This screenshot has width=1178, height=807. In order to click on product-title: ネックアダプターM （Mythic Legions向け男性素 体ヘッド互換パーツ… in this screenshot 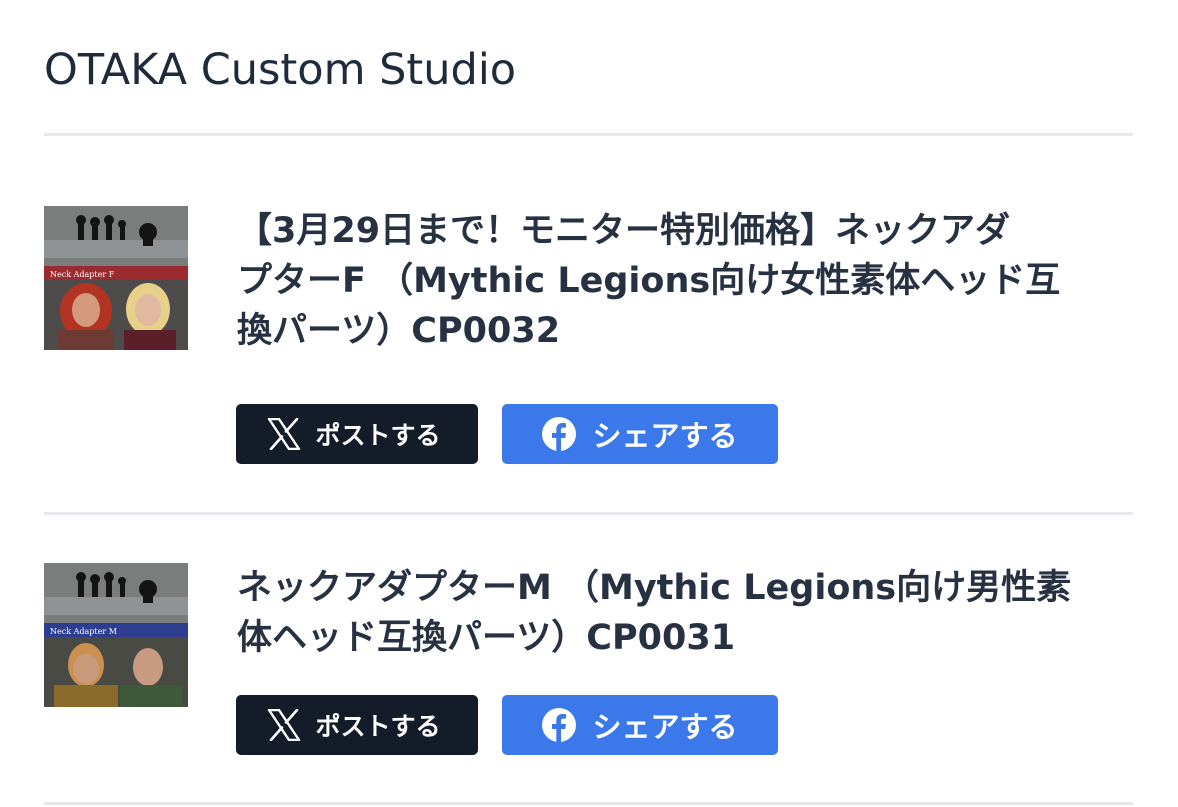, I will do `click(687, 613)`.